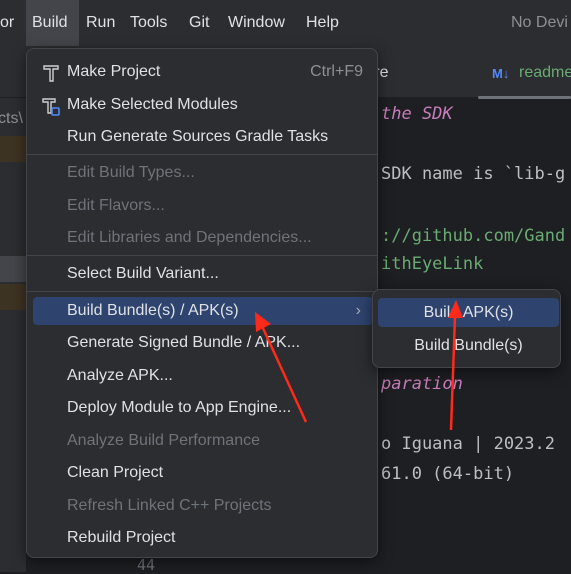 The height and width of the screenshot is (574, 571). Describe the element at coordinates (468, 444) in the screenshot. I see `code-line: o Iguana | 2023.2` at that location.